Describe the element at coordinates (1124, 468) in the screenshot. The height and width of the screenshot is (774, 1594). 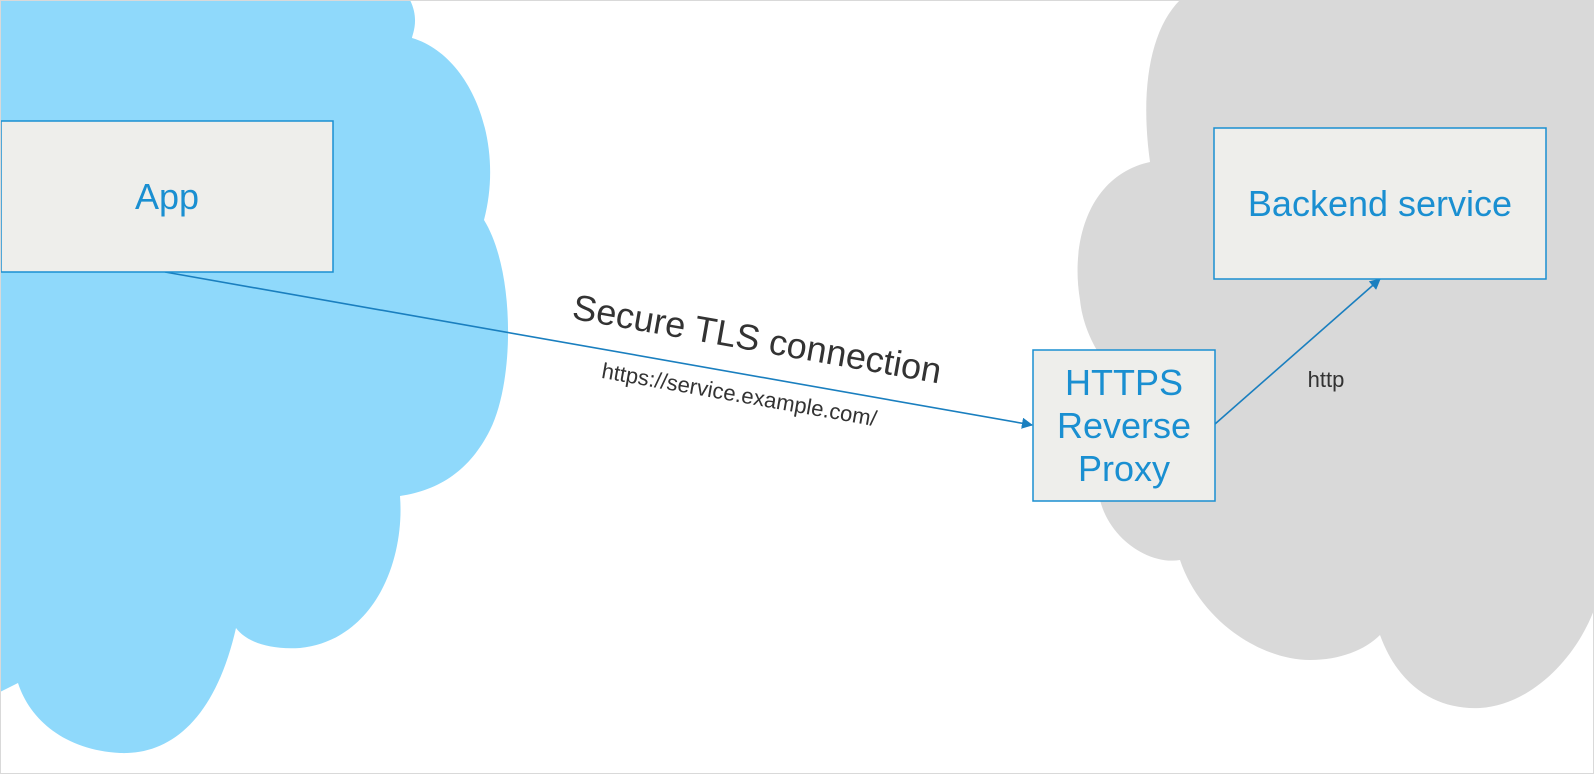
I see `proxy-label-line-3: Proxy` at that location.